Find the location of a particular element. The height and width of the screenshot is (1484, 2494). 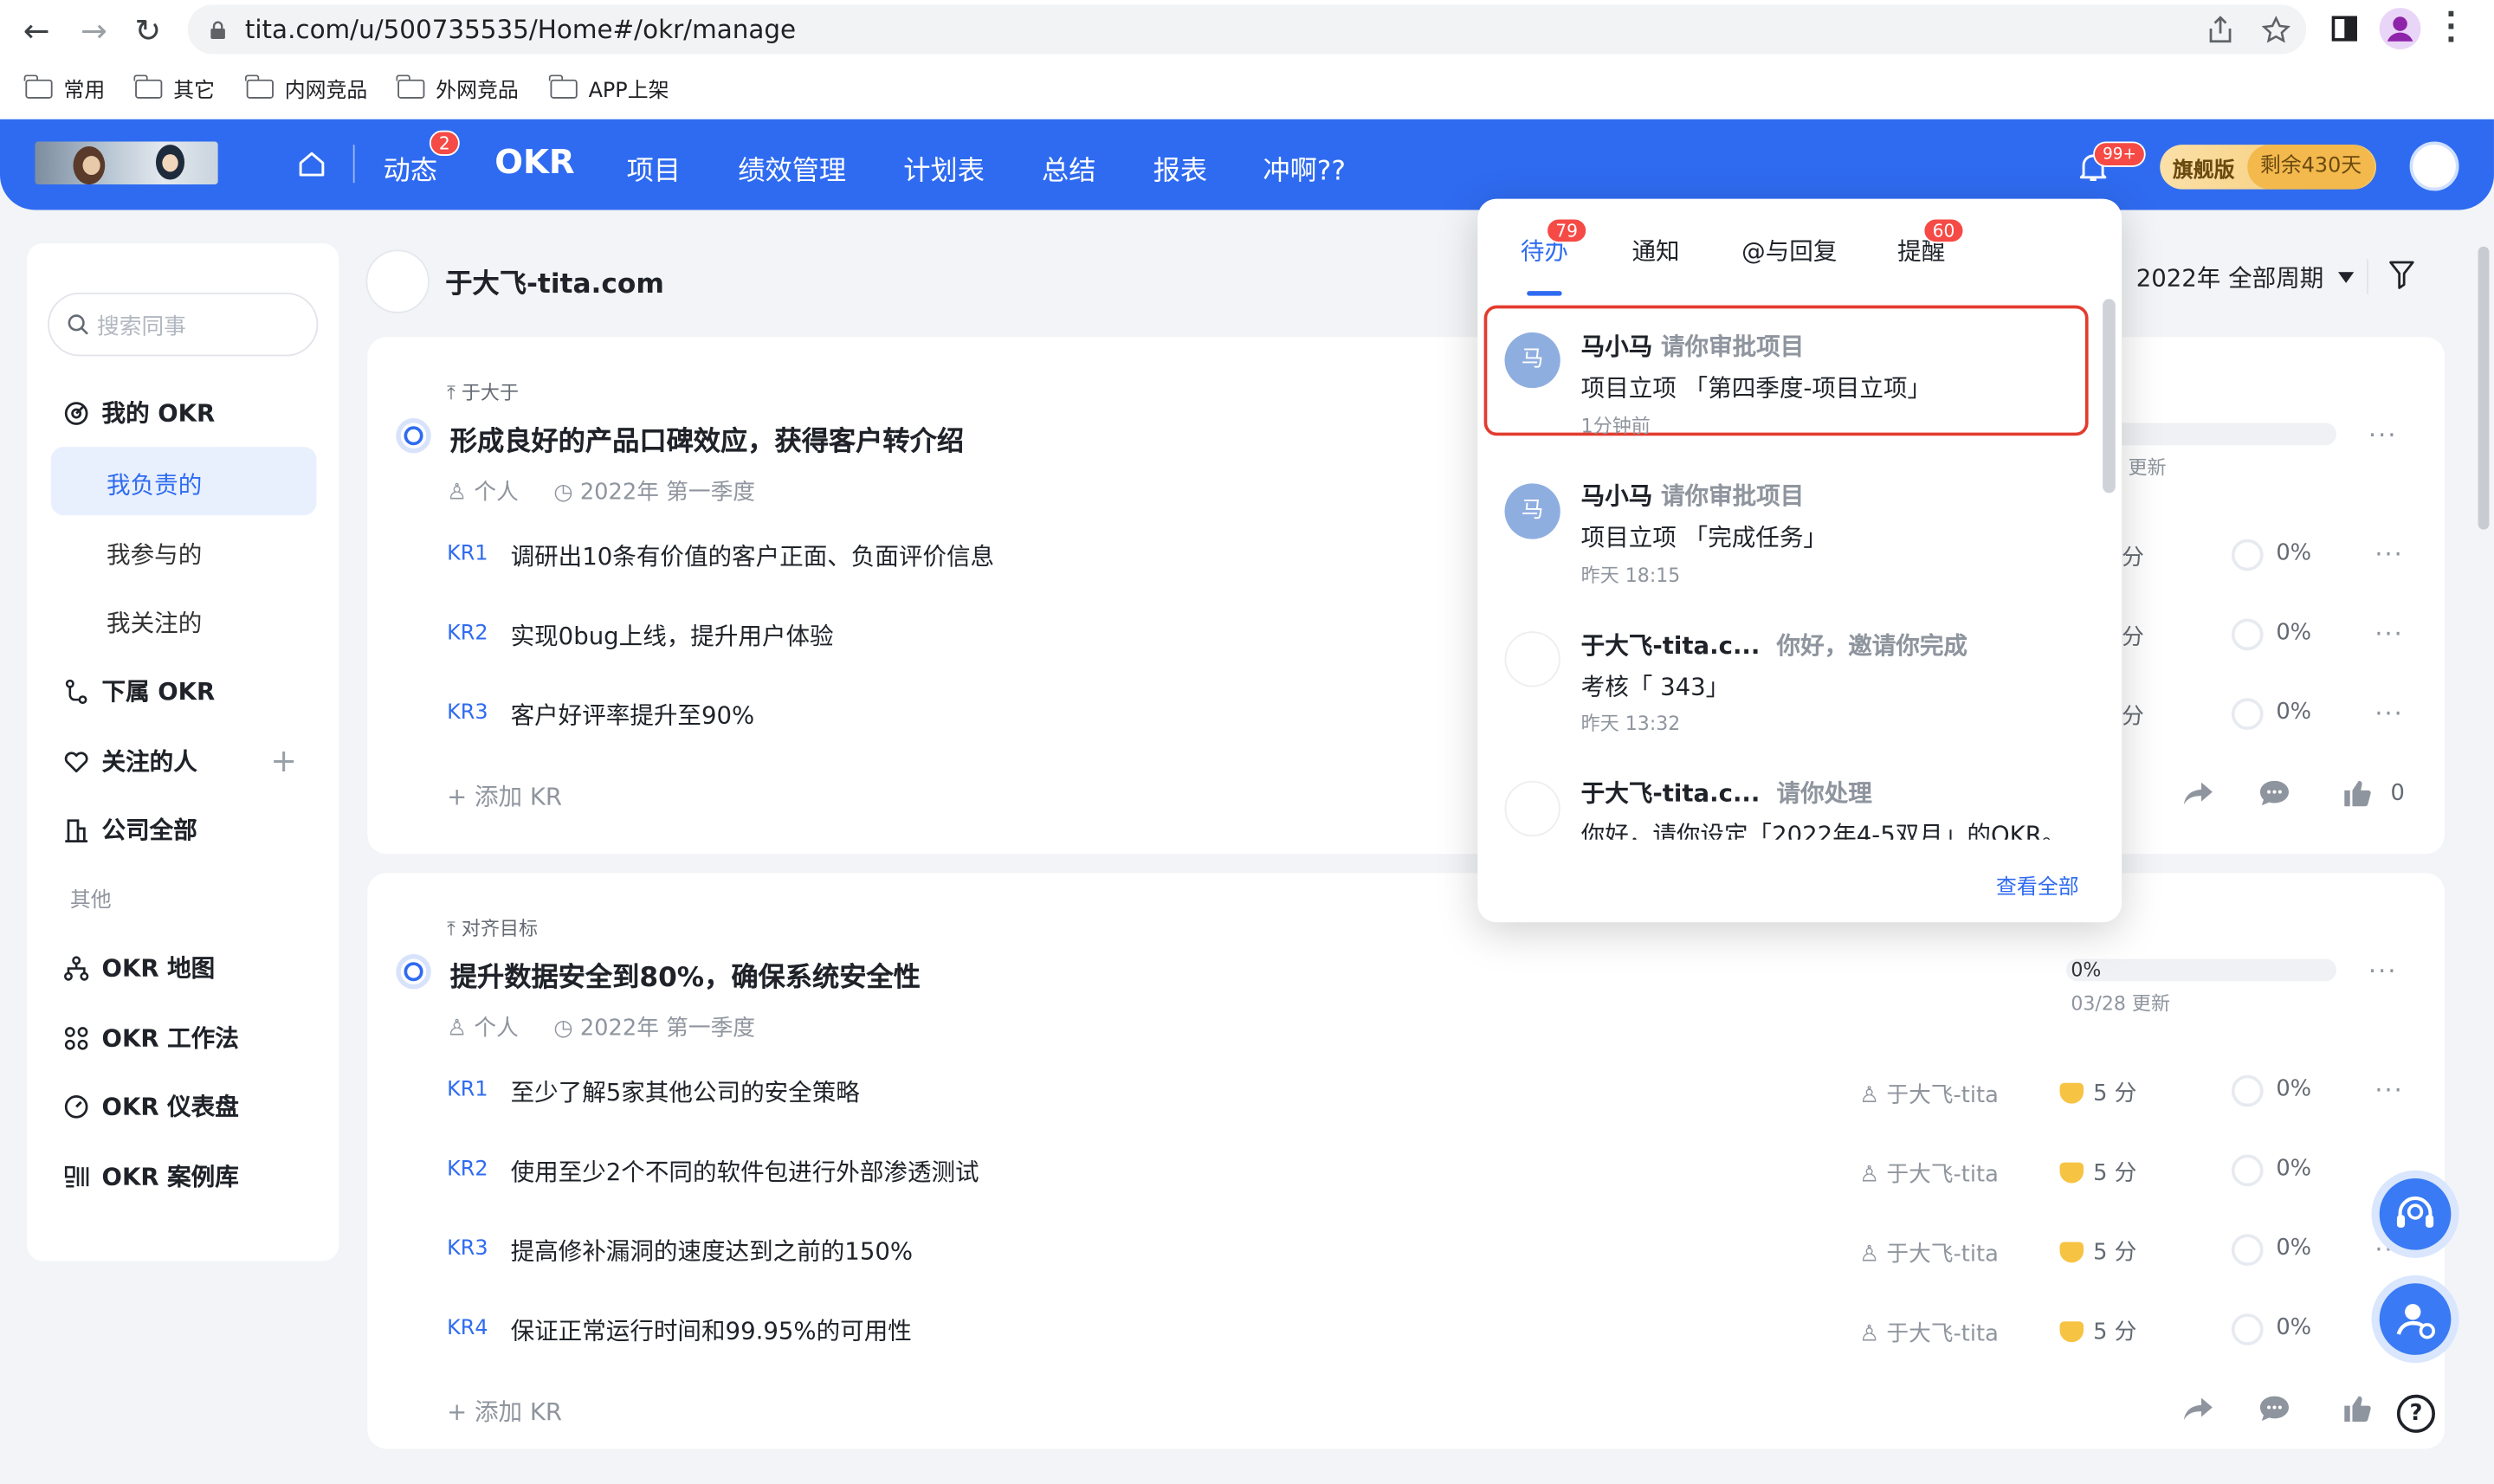

kr-title: 调研出10条有价值的客户正面、负面评价信息 is located at coordinates (753, 556).